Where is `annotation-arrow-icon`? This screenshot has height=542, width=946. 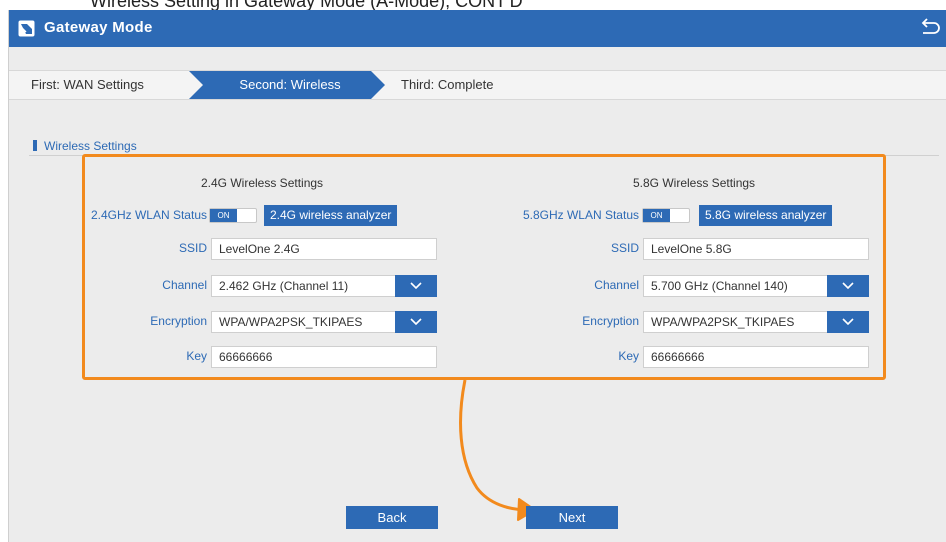 annotation-arrow-icon is located at coordinates (497, 450).